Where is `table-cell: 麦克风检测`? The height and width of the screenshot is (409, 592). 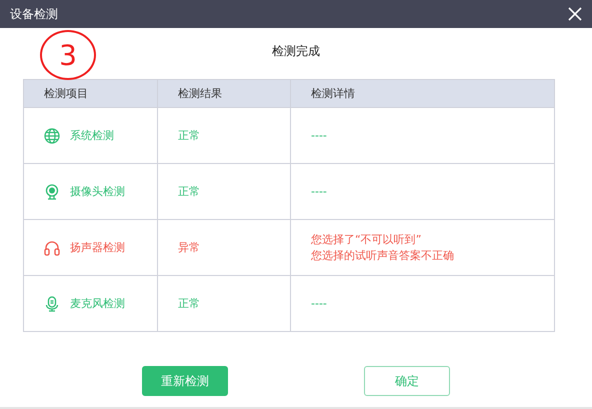
table-cell: 麦克风检测 is located at coordinates (97, 303).